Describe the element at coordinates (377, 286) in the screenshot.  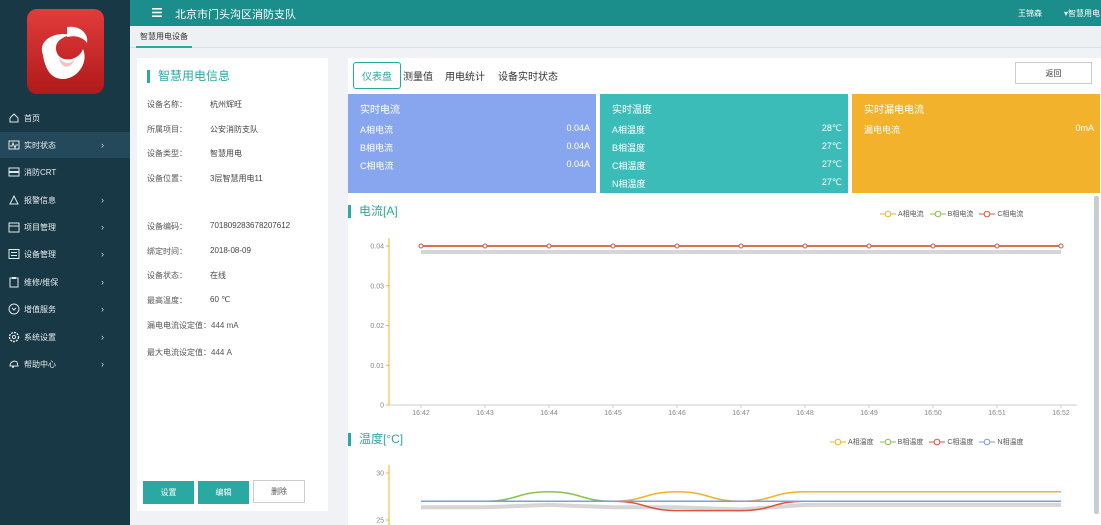
I see `y-tick-label: 0.03` at that location.